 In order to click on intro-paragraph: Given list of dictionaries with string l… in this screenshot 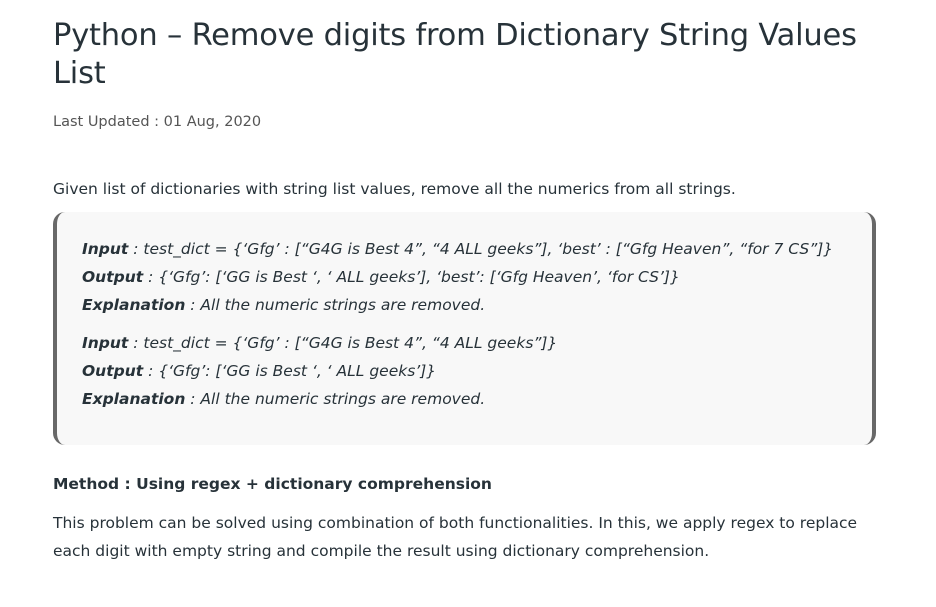, I will do `click(394, 189)`.